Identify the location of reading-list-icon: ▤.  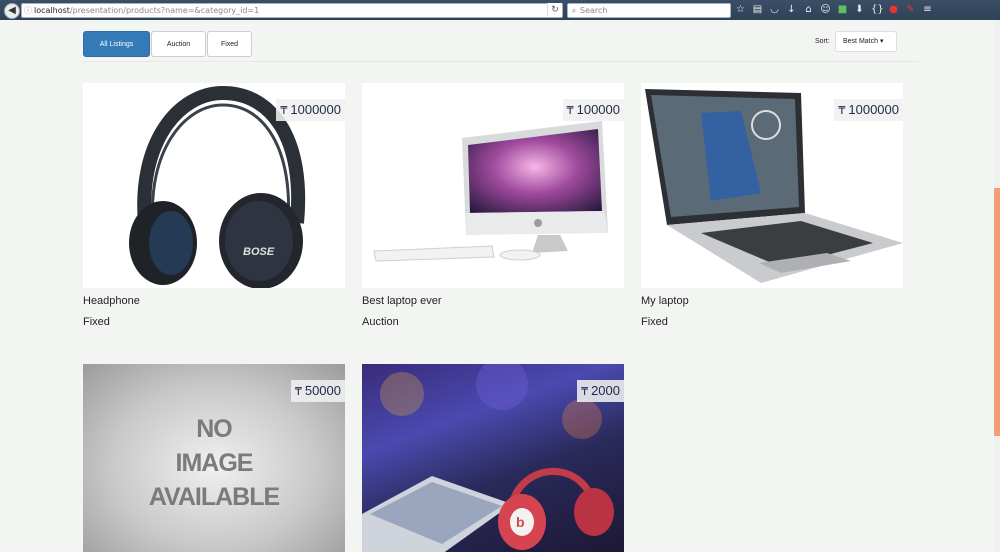
(757, 10).